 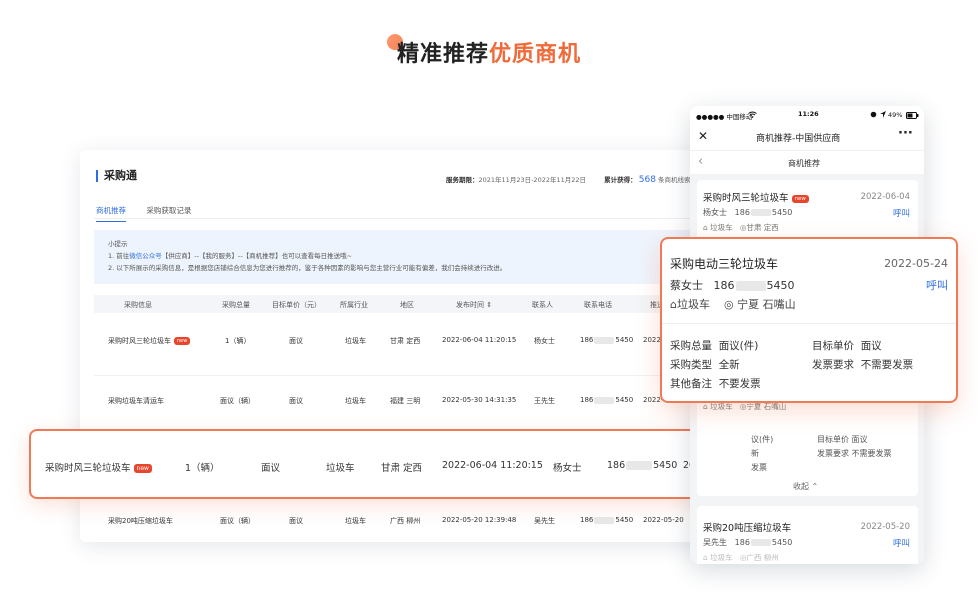 I want to click on hero-title-accent: 优质商机, so click(x=535, y=54).